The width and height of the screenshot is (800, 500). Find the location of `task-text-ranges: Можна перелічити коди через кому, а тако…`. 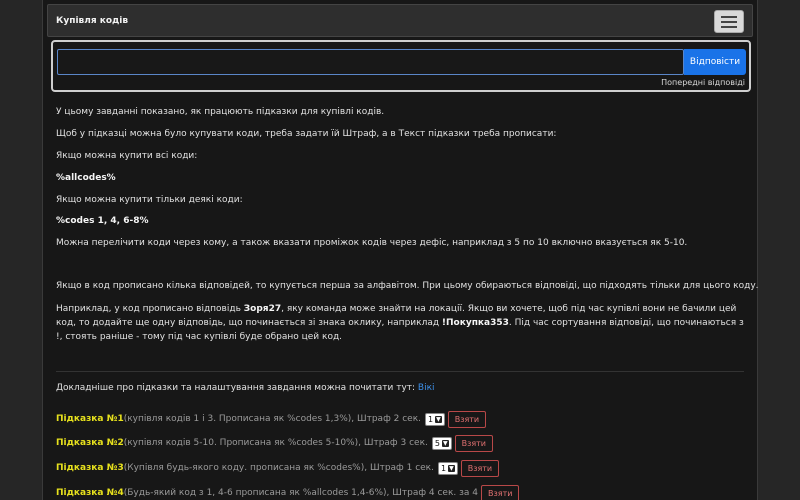

task-text-ranges: Можна перелічити коди через кому, а тако… is located at coordinates (372, 243).